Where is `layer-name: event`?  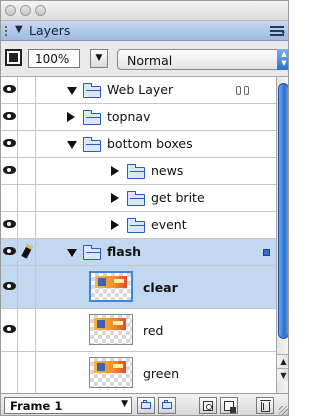 layer-name: event is located at coordinates (169, 224).